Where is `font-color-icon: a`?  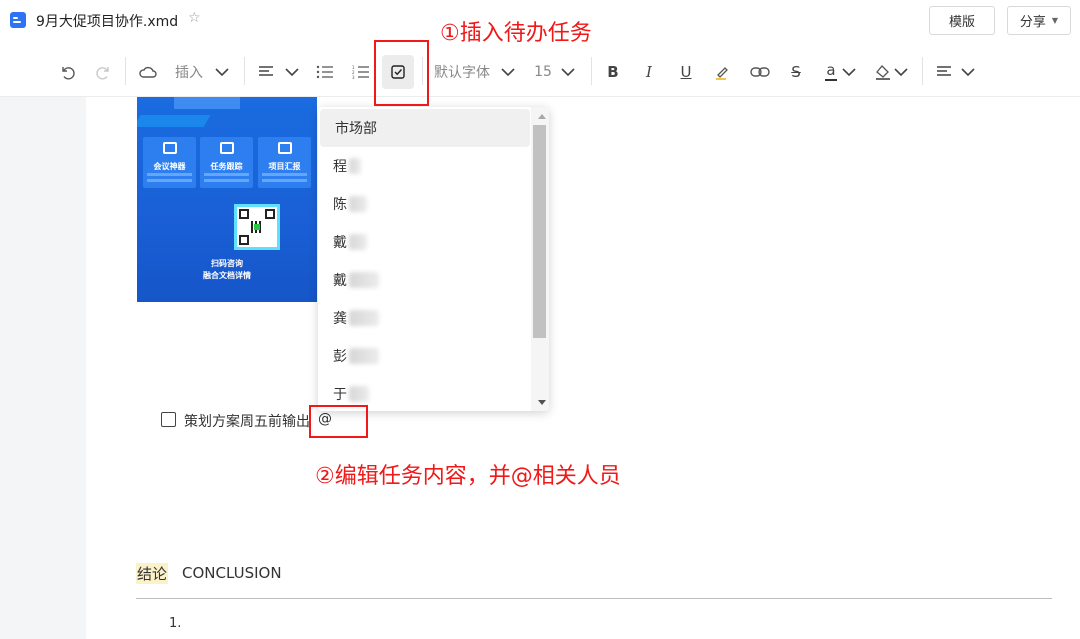
font-color-icon: a is located at coordinates (831, 72).